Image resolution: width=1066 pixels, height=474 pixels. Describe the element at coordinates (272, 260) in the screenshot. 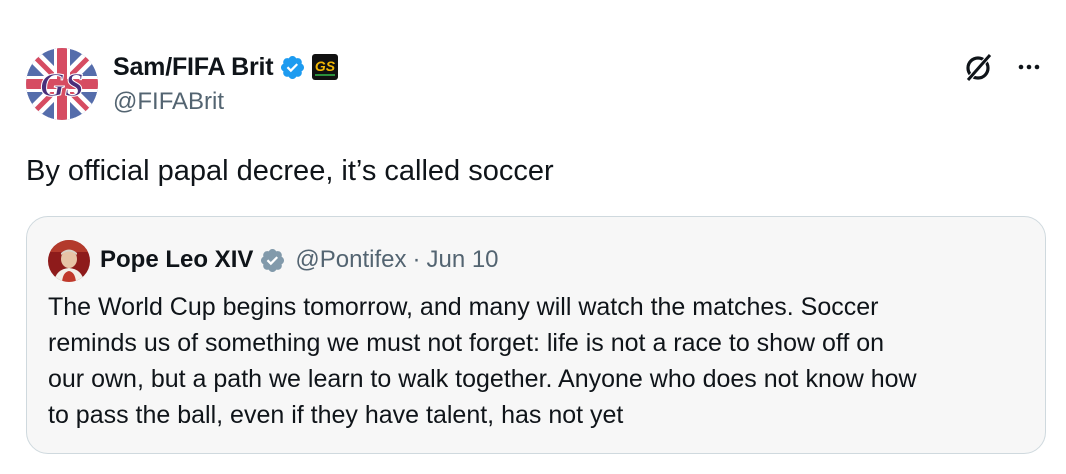

I see `gray-verified-badge-icon` at that location.